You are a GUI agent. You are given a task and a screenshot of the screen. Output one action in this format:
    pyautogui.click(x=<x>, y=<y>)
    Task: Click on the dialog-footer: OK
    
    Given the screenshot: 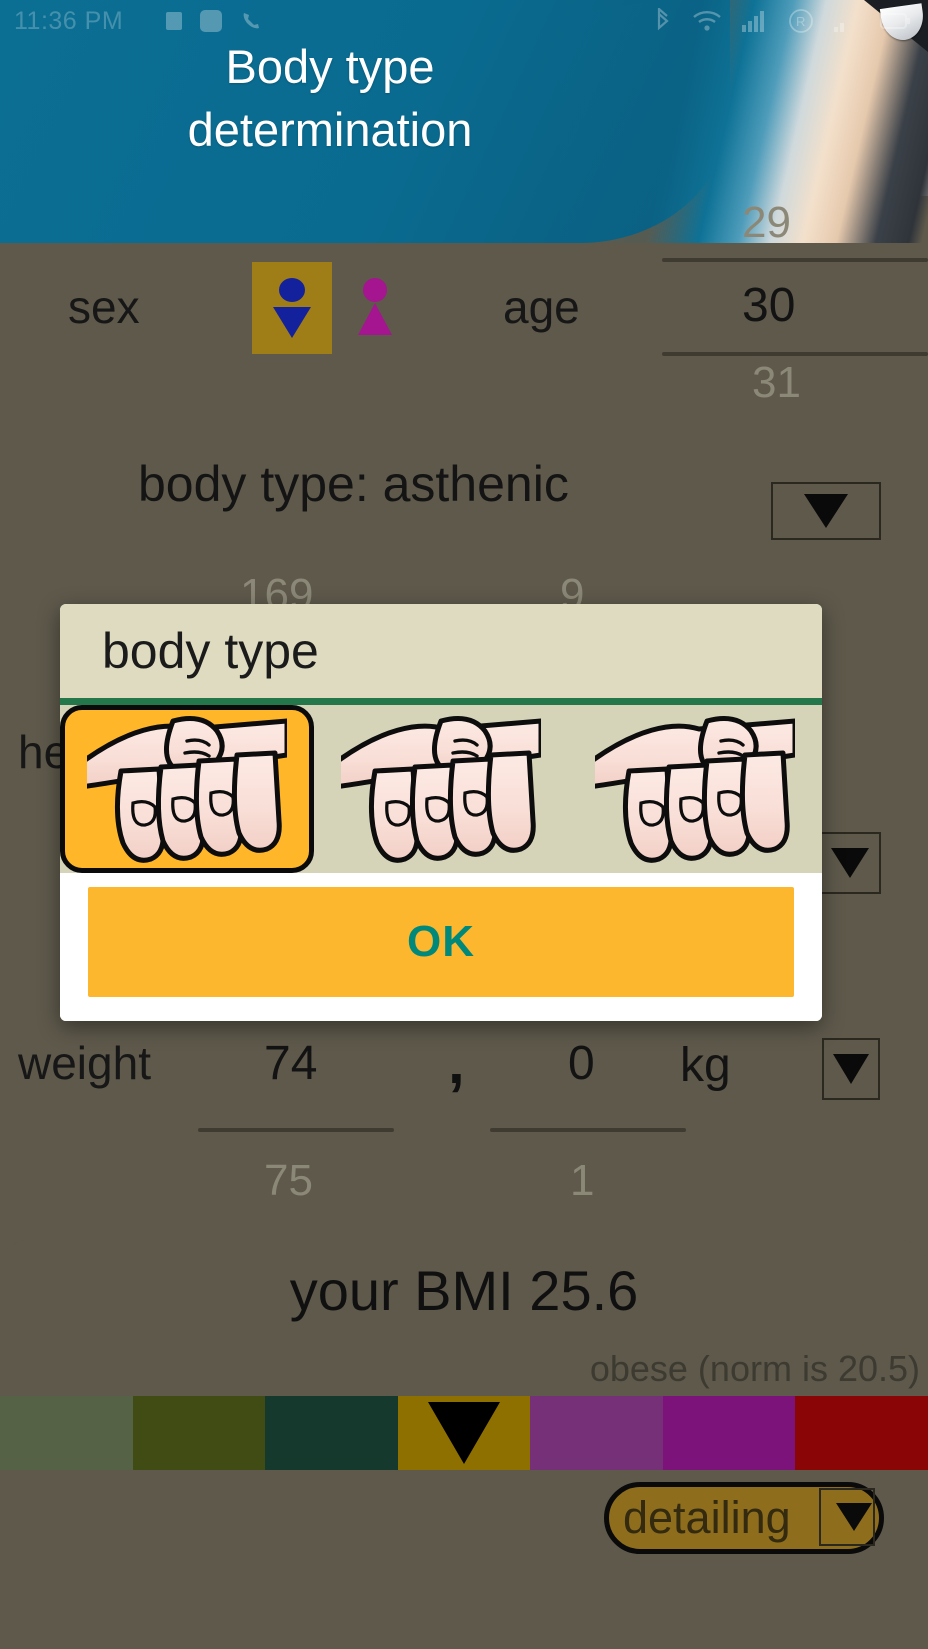 What is the action you would take?
    pyautogui.click(x=441, y=947)
    